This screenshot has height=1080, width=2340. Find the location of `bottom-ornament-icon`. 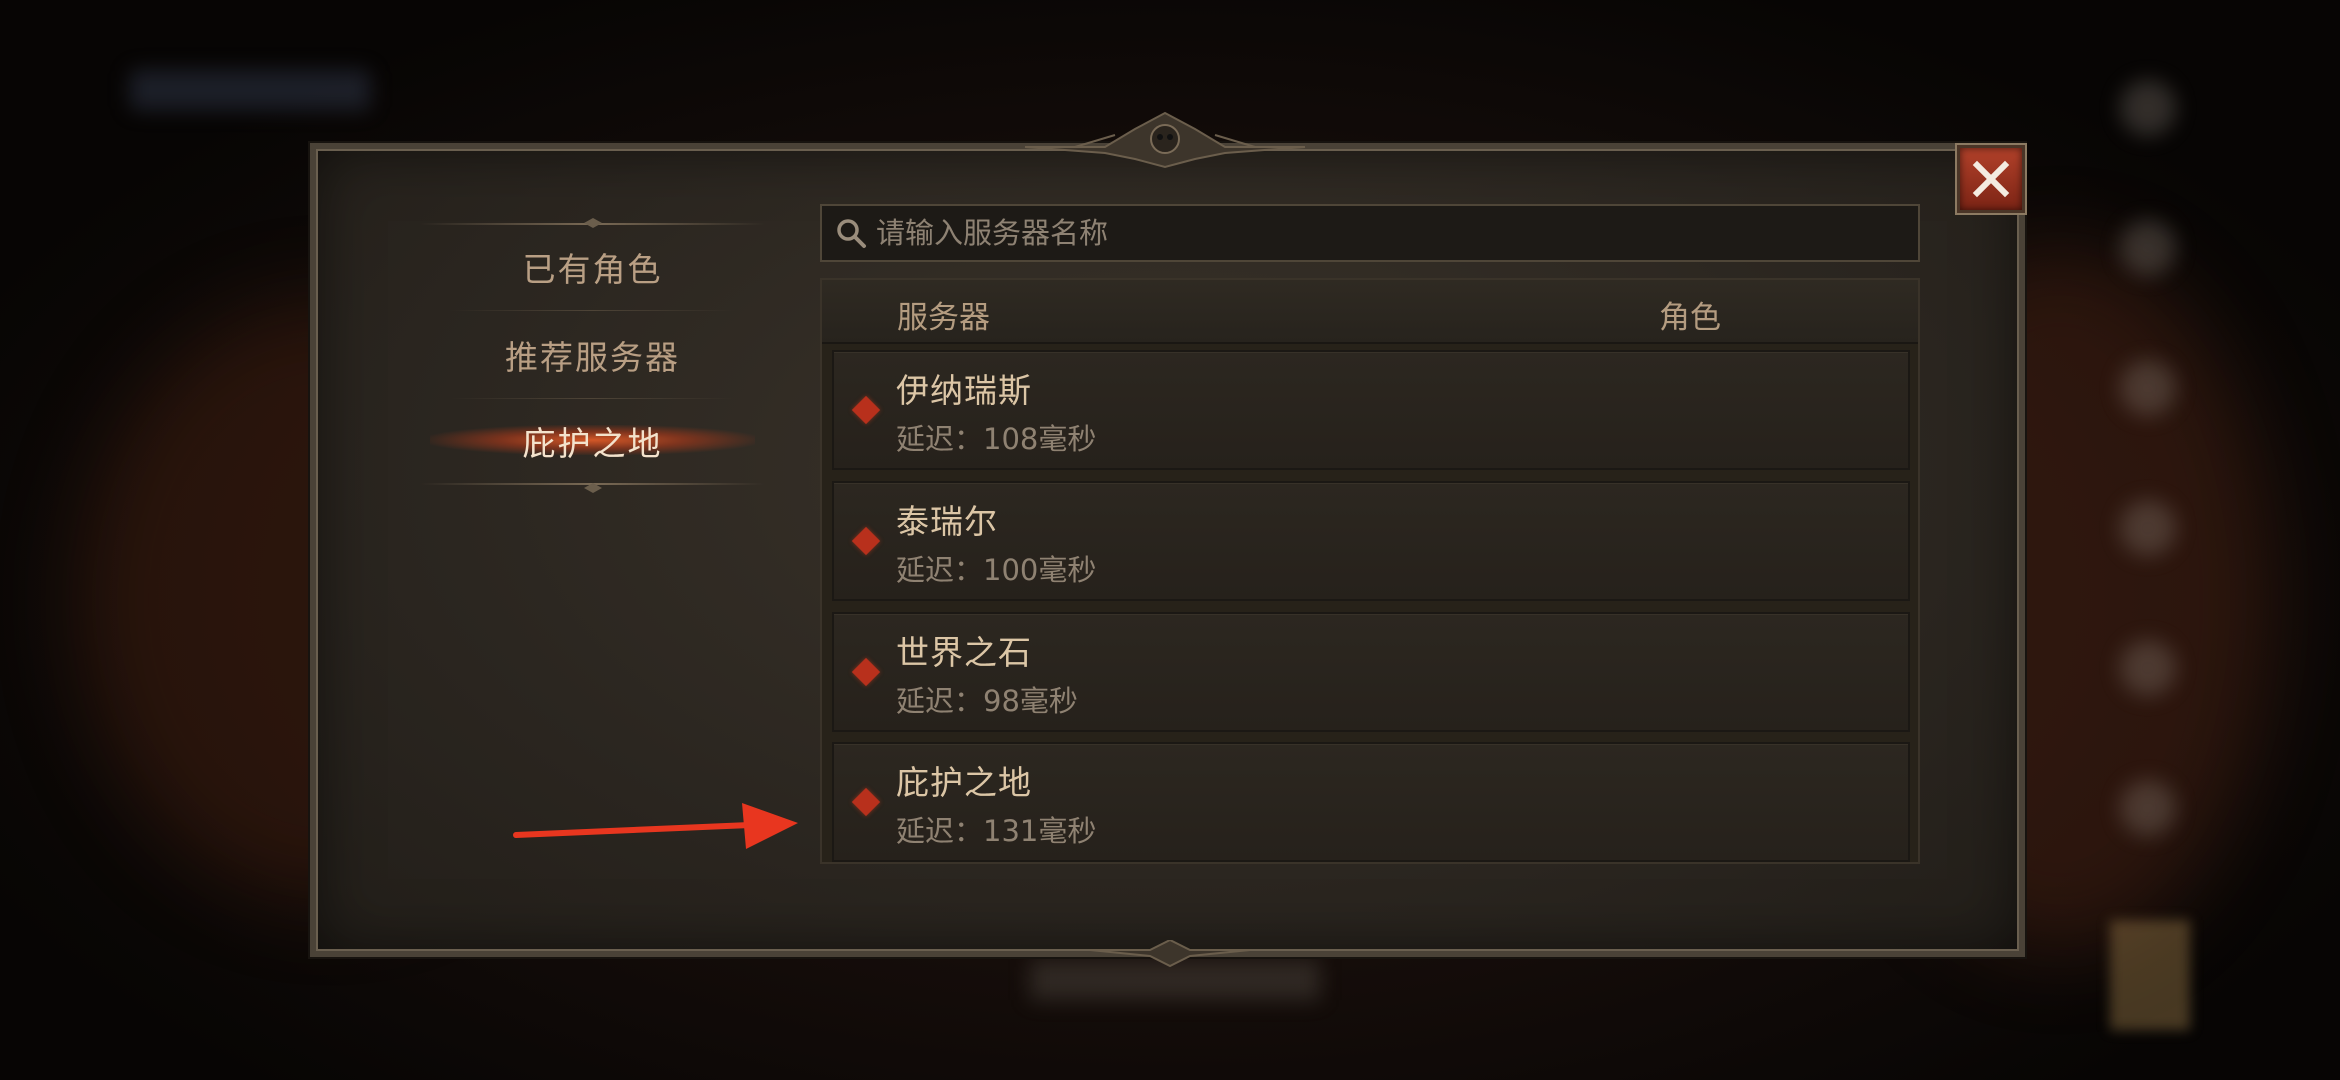

bottom-ornament-icon is located at coordinates (1170, 954).